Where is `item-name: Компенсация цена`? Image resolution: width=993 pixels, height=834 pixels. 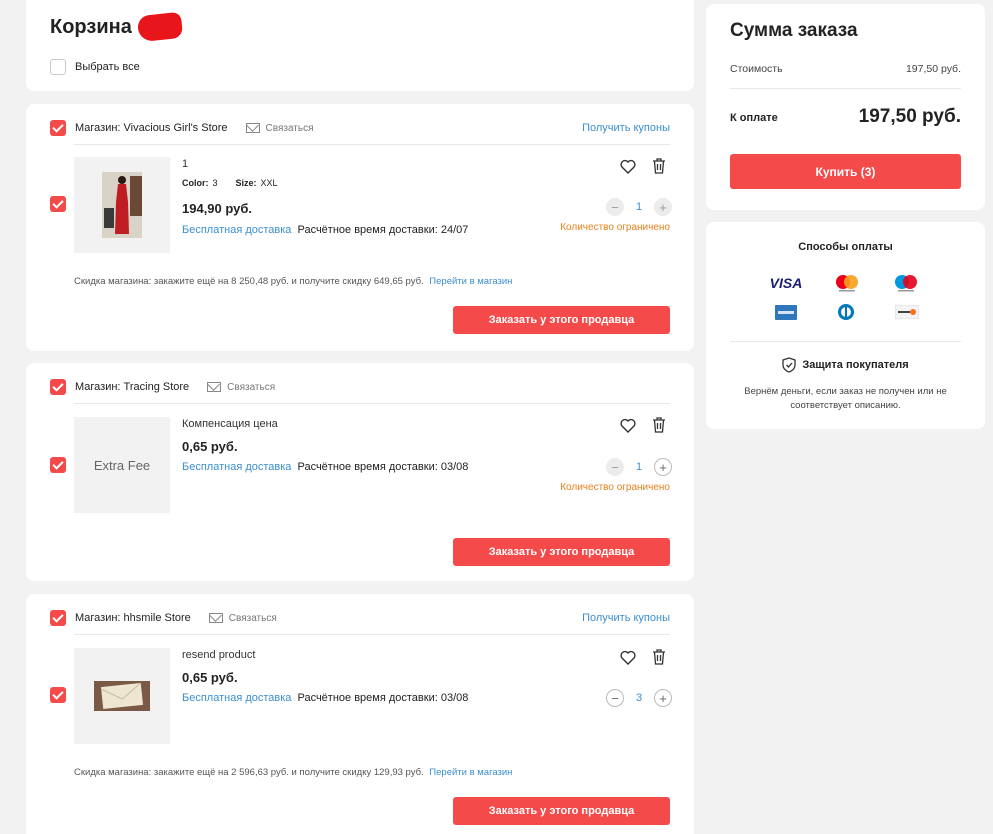
item-name: Компенсация цена is located at coordinates (230, 424).